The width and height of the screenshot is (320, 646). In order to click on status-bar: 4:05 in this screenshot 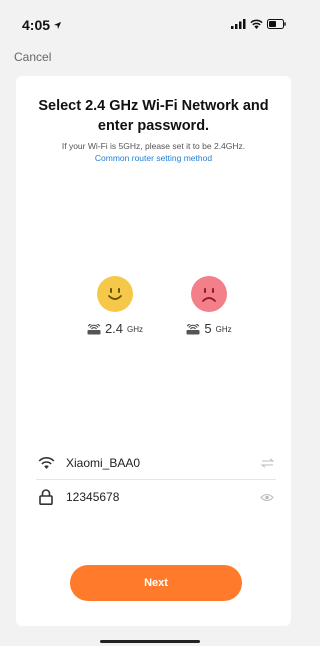, I will do `click(150, 22)`.